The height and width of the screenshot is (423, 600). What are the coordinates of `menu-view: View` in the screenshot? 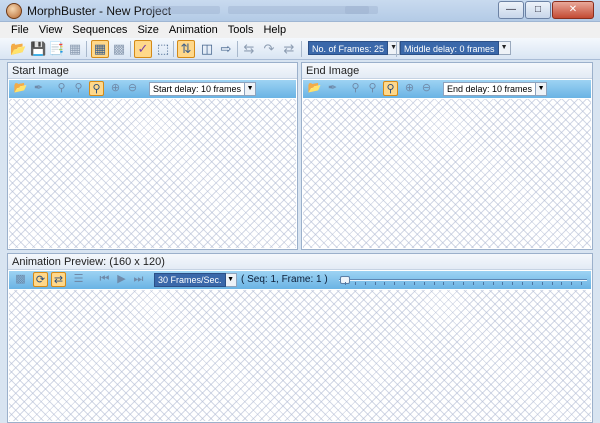 It's located at (51, 30).